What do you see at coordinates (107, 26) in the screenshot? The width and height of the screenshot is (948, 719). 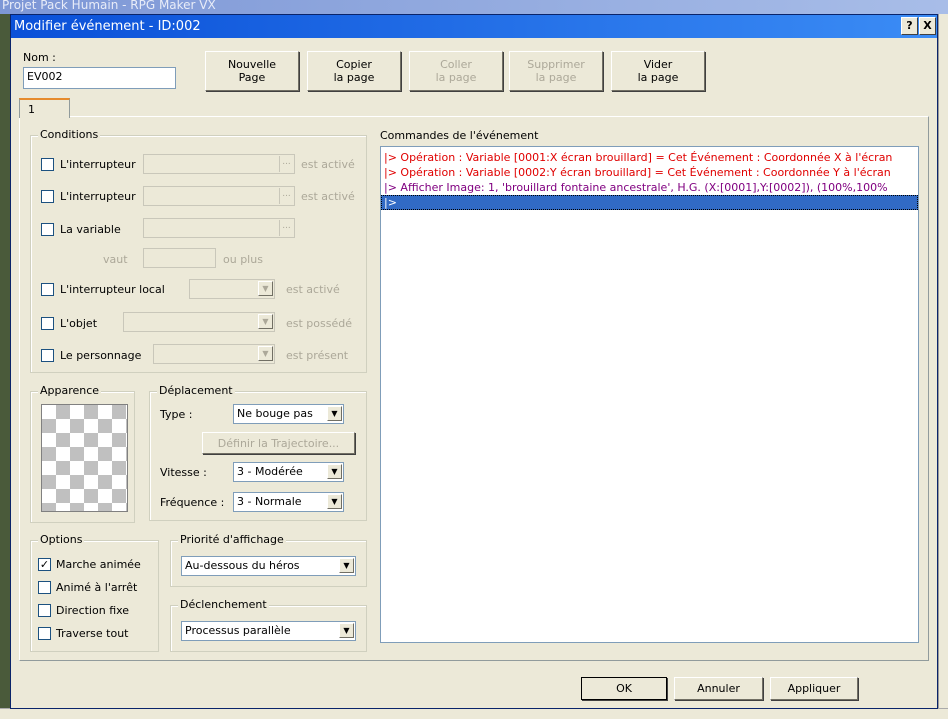 I see `dialog-title: Modifier événement - ID:002` at bounding box center [107, 26].